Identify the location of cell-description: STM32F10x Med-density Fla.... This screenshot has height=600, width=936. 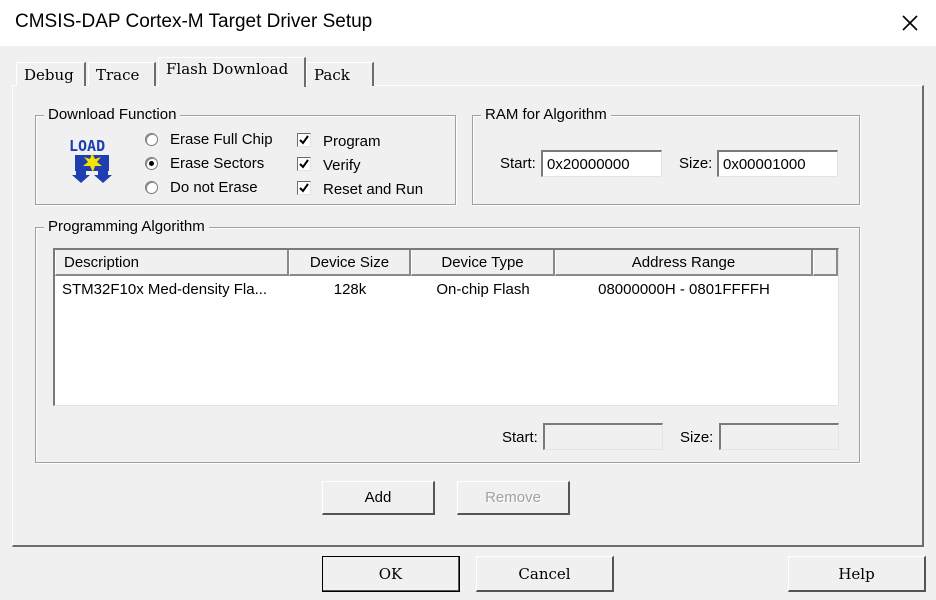
(165, 289).